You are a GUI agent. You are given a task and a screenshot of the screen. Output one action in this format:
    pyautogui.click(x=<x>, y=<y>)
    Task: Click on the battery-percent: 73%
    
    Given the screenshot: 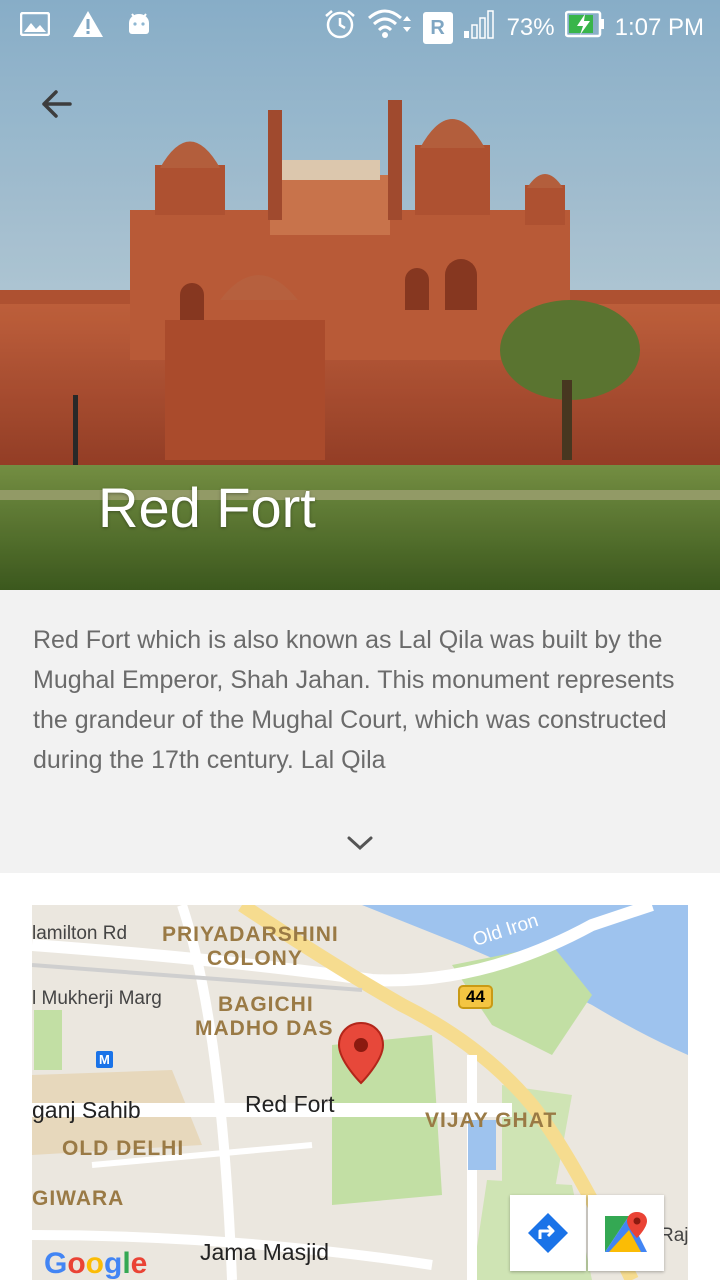 What is the action you would take?
    pyautogui.click(x=530, y=27)
    